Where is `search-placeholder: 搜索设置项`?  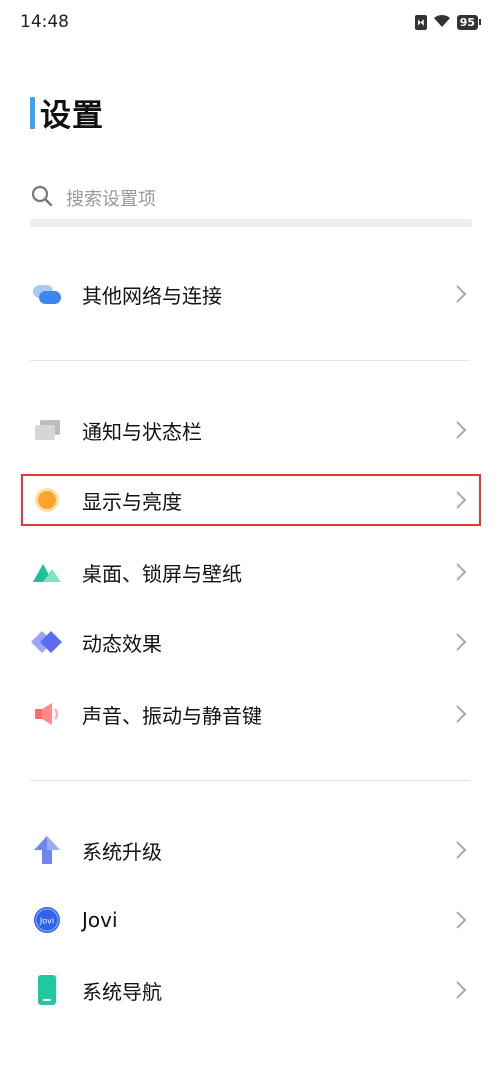 search-placeholder: 搜索设置项 is located at coordinates (111, 199).